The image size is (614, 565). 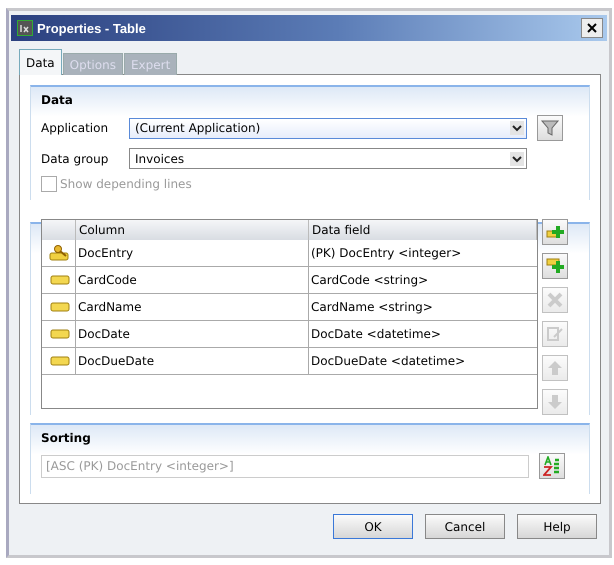 I want to click on field-label: Data group, so click(x=75, y=159).